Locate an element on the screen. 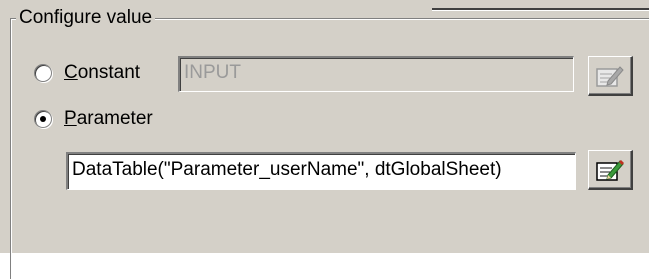  parameter-radio is located at coordinates (43, 119).